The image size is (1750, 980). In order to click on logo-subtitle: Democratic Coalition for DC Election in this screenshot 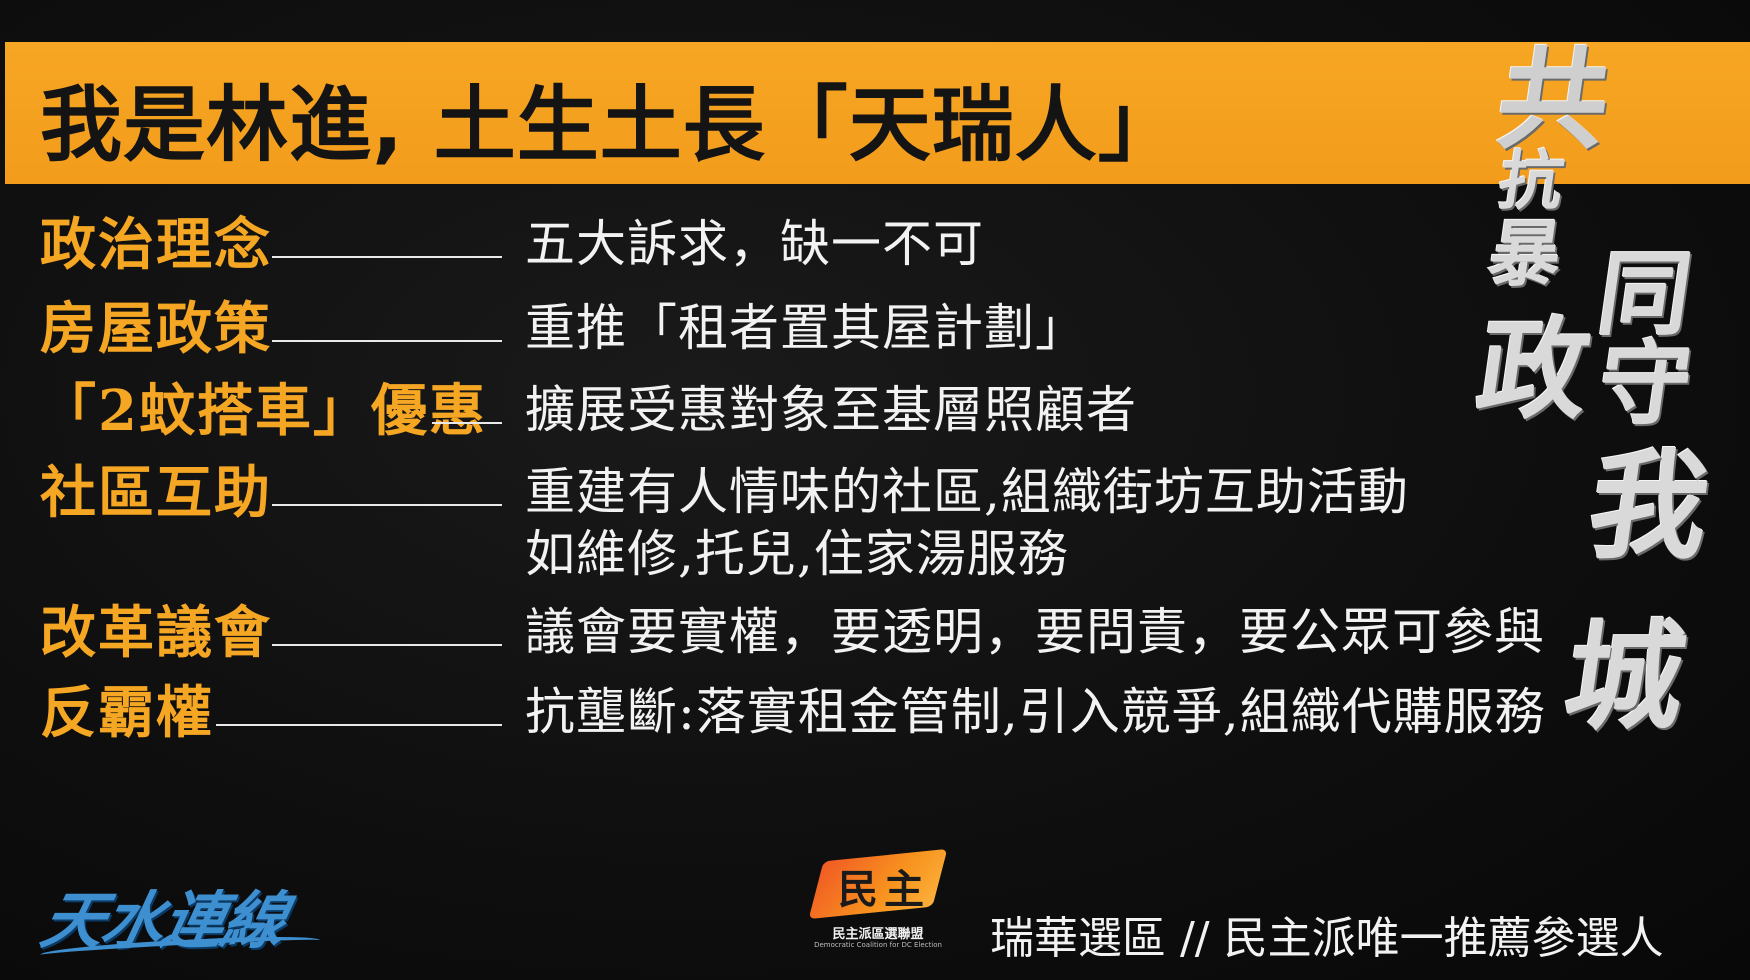, I will do `click(878, 945)`.